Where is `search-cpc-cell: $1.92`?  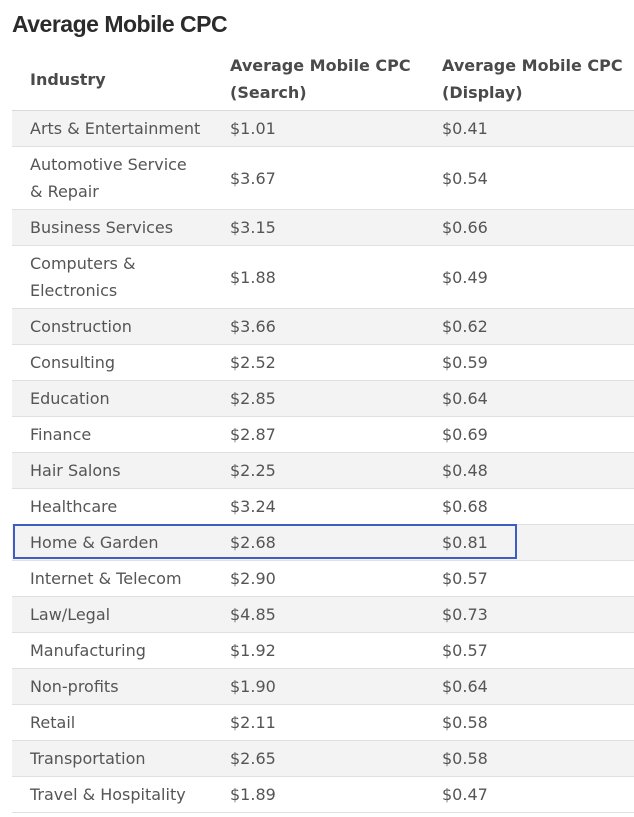 search-cpc-cell: $1.92 is located at coordinates (318, 650).